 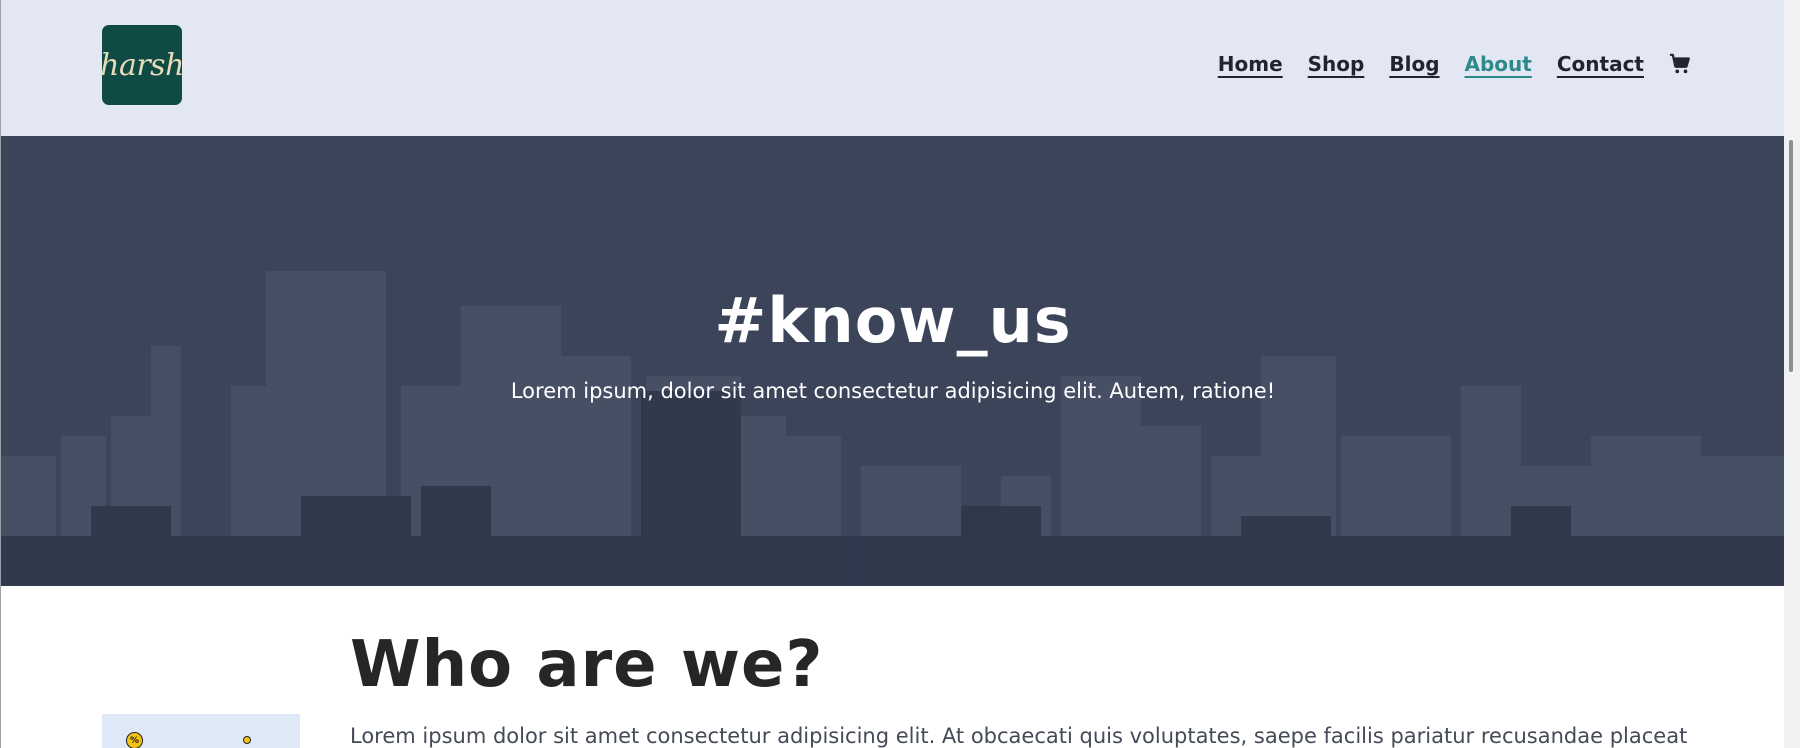 I want to click on logo-text: harsh, so click(x=142, y=65).